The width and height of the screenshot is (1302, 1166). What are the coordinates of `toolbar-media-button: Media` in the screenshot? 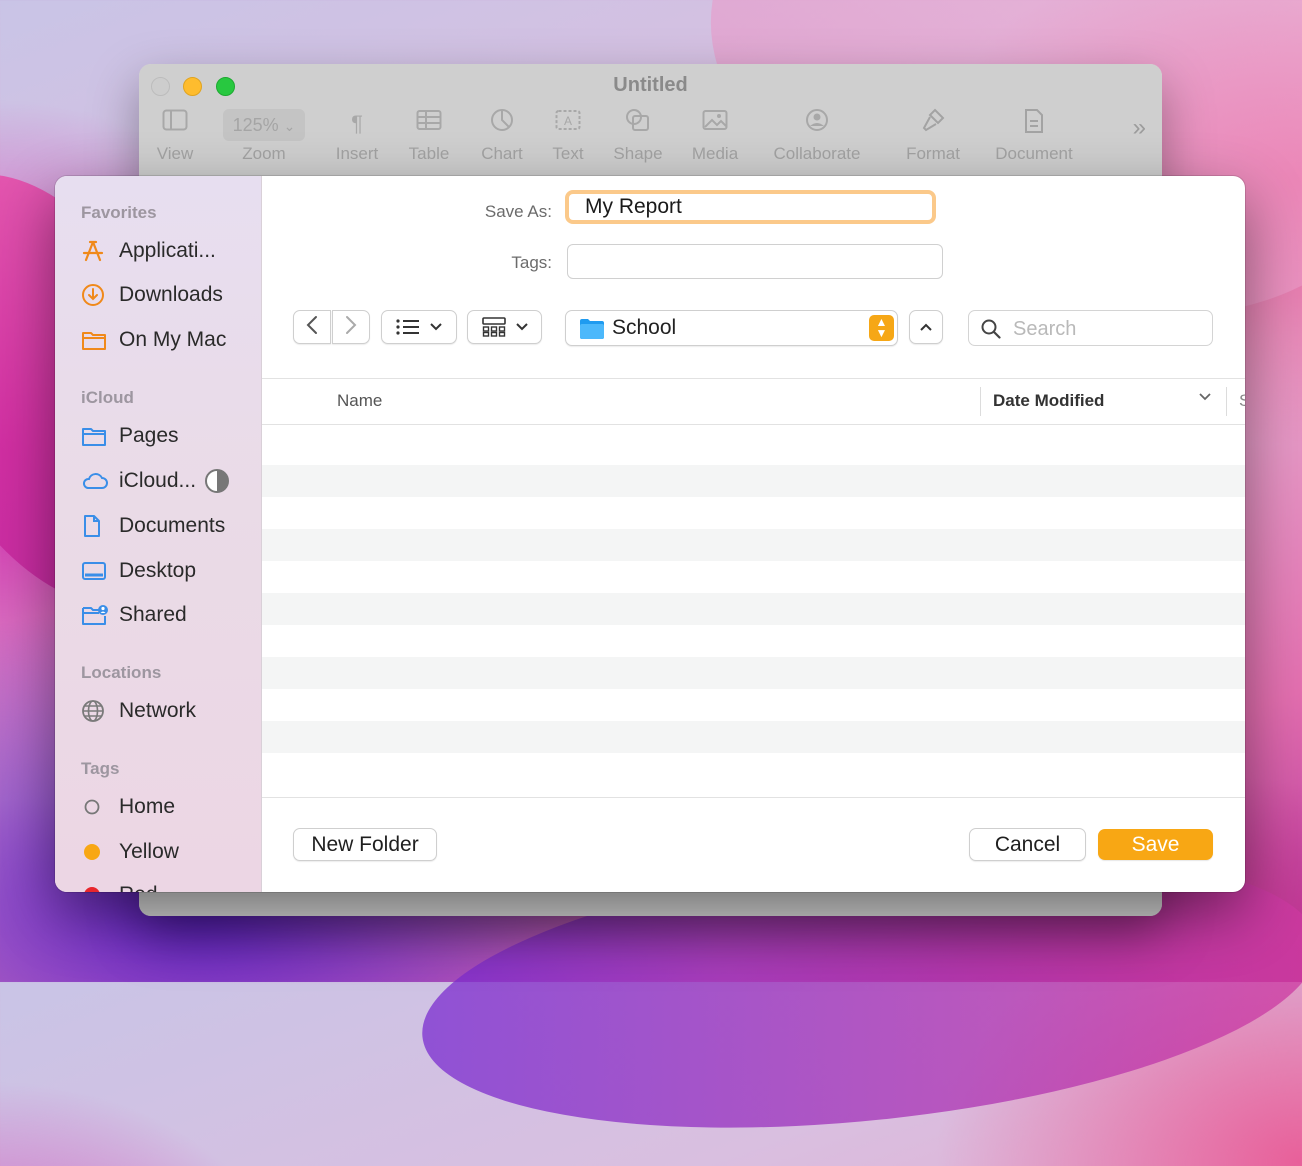 It's located at (715, 136).